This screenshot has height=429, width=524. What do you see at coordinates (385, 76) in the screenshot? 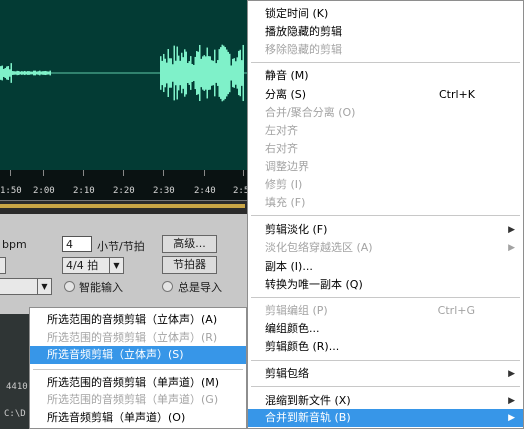
I see `menu-item-mute: 静音 (M)` at bounding box center [385, 76].